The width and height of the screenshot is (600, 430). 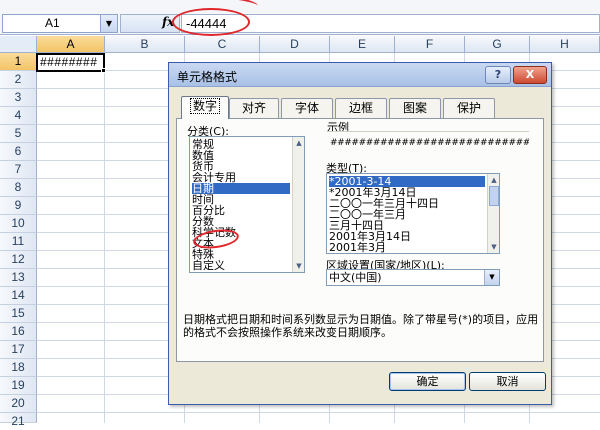 I want to click on locale-select: 中文(中国) ▼, so click(x=413, y=277).